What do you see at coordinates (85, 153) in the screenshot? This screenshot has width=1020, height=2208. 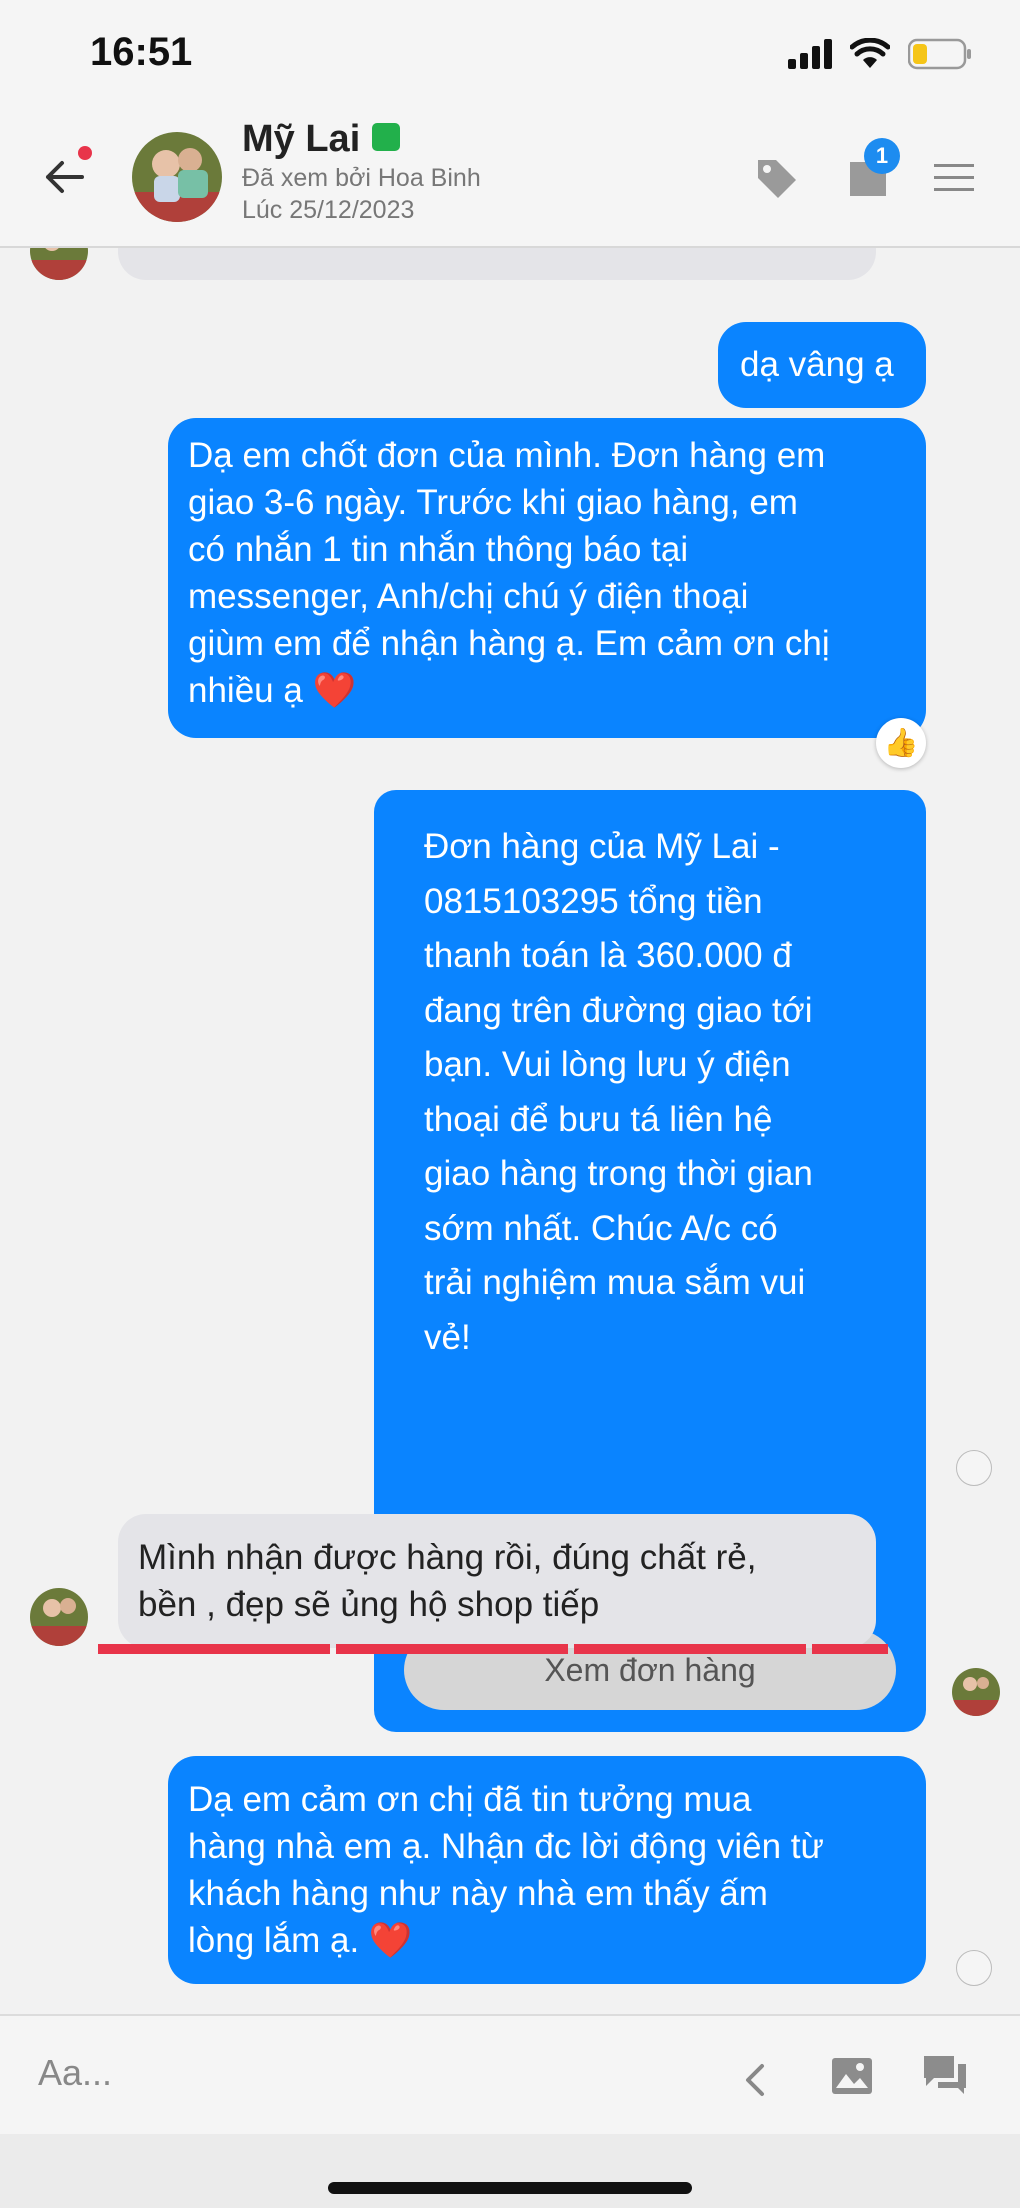 I see `notification-dot` at bounding box center [85, 153].